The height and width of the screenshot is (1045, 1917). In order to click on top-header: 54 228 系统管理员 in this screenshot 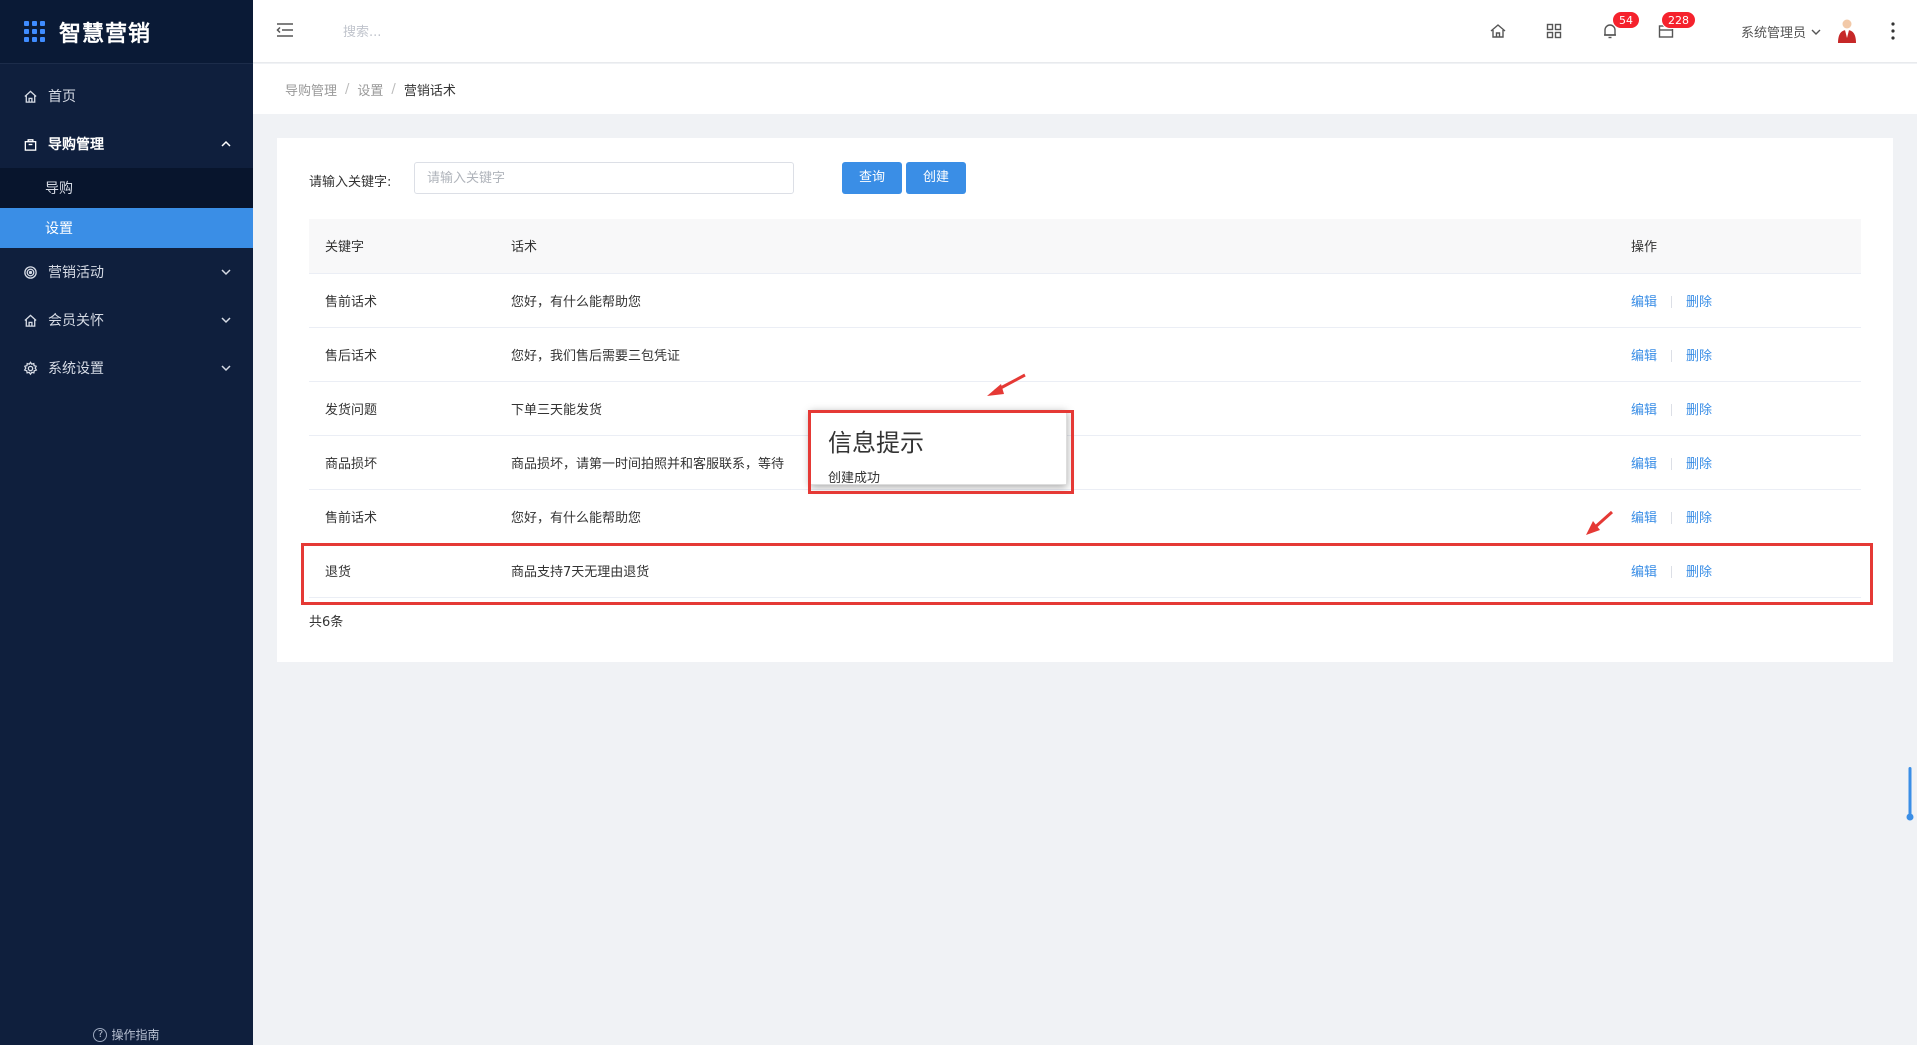, I will do `click(1085, 31)`.